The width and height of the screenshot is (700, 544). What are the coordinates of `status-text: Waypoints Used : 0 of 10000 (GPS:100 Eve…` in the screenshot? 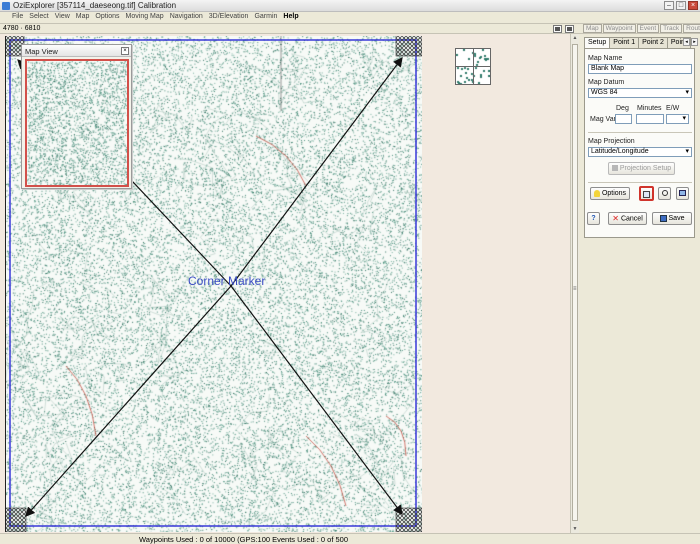 It's located at (244, 539).